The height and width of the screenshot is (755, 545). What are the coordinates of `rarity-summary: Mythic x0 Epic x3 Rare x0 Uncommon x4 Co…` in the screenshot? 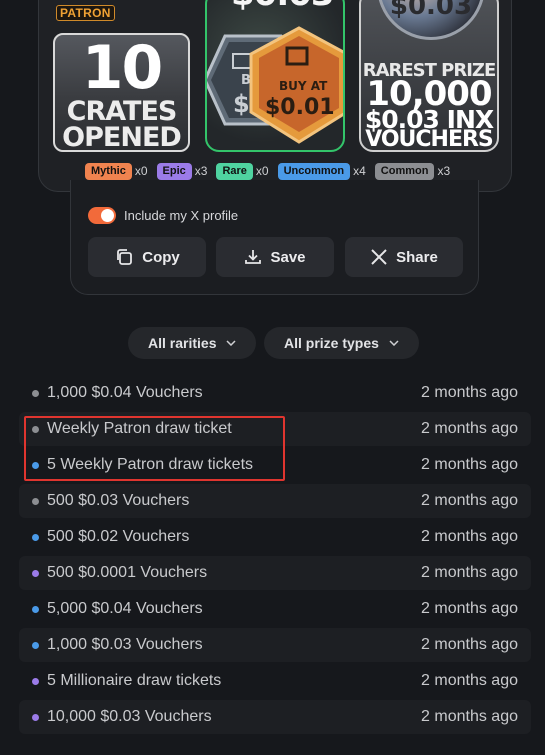 It's located at (272, 171).